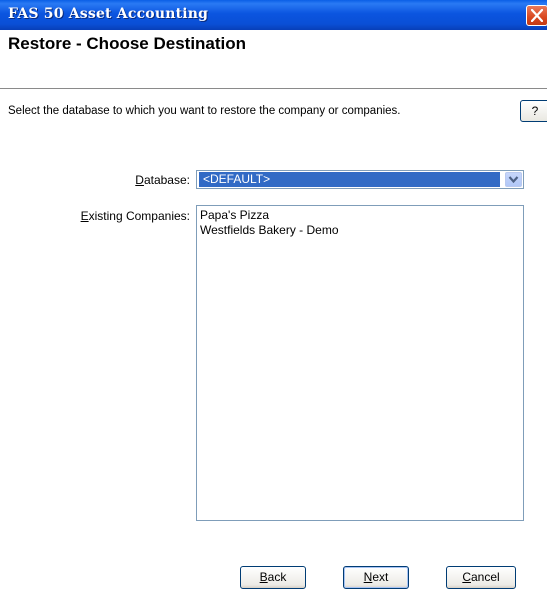 This screenshot has width=547, height=598. I want to click on close-button, so click(536, 15).